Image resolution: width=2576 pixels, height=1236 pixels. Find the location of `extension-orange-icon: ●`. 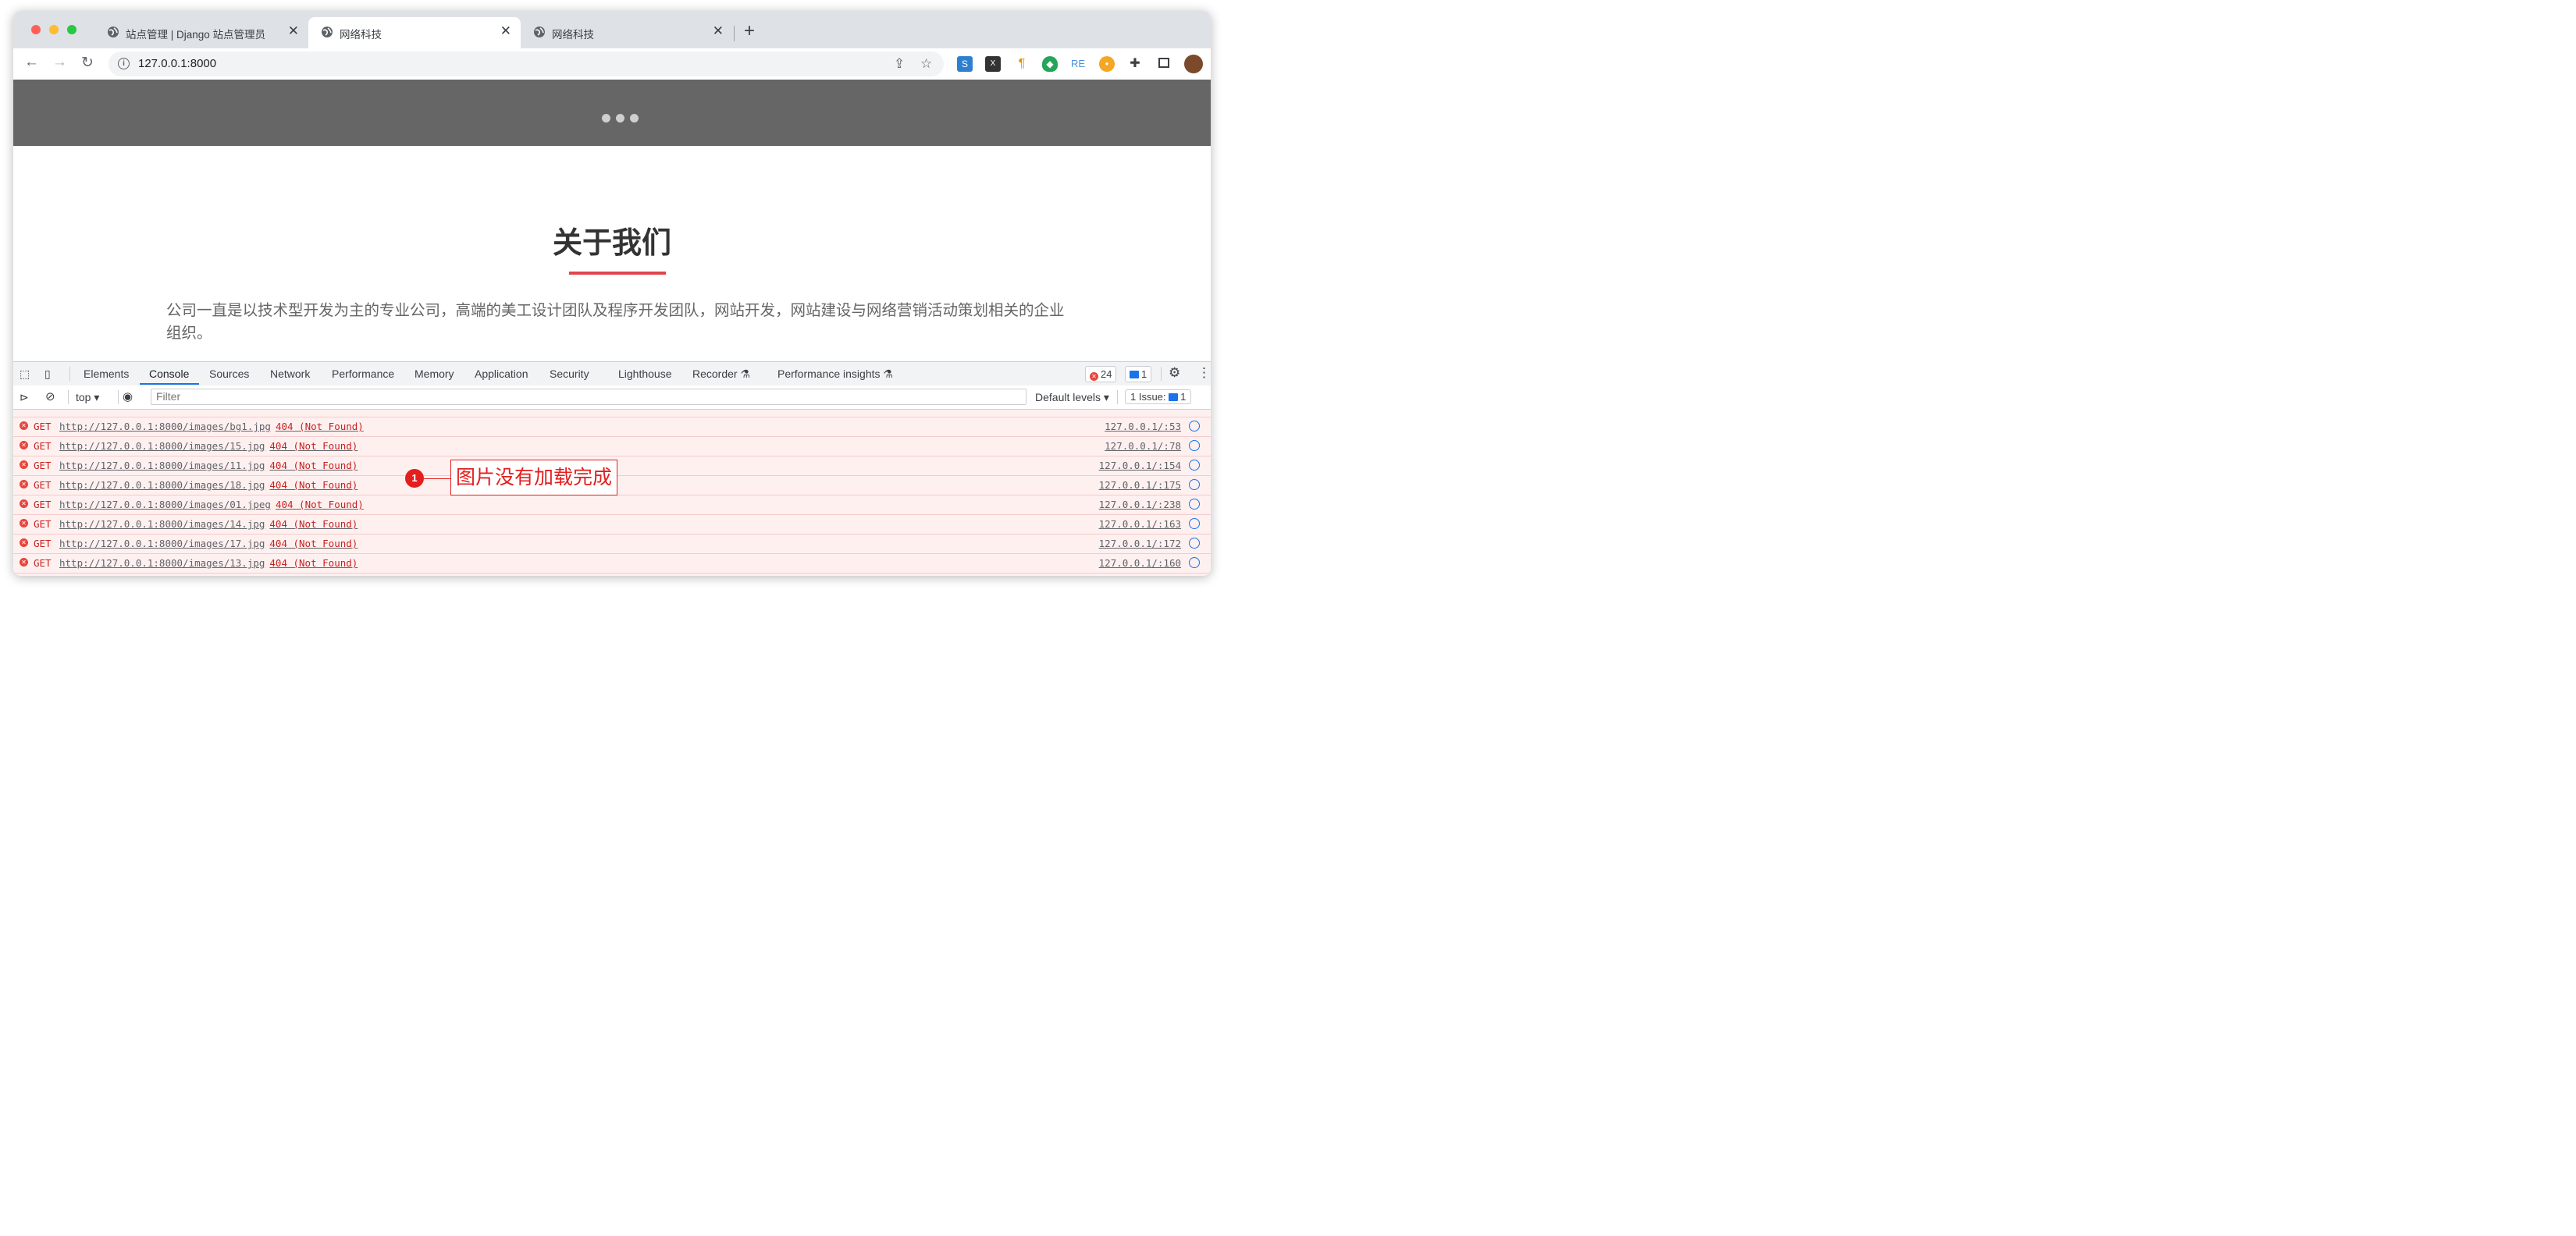

extension-orange-icon: ● is located at coordinates (1107, 64).